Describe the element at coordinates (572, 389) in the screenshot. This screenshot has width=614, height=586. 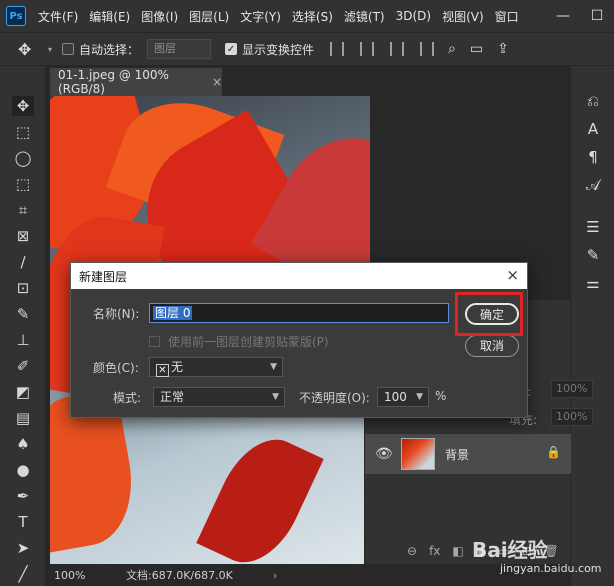
I see `layer-opacity-input: 100%` at that location.